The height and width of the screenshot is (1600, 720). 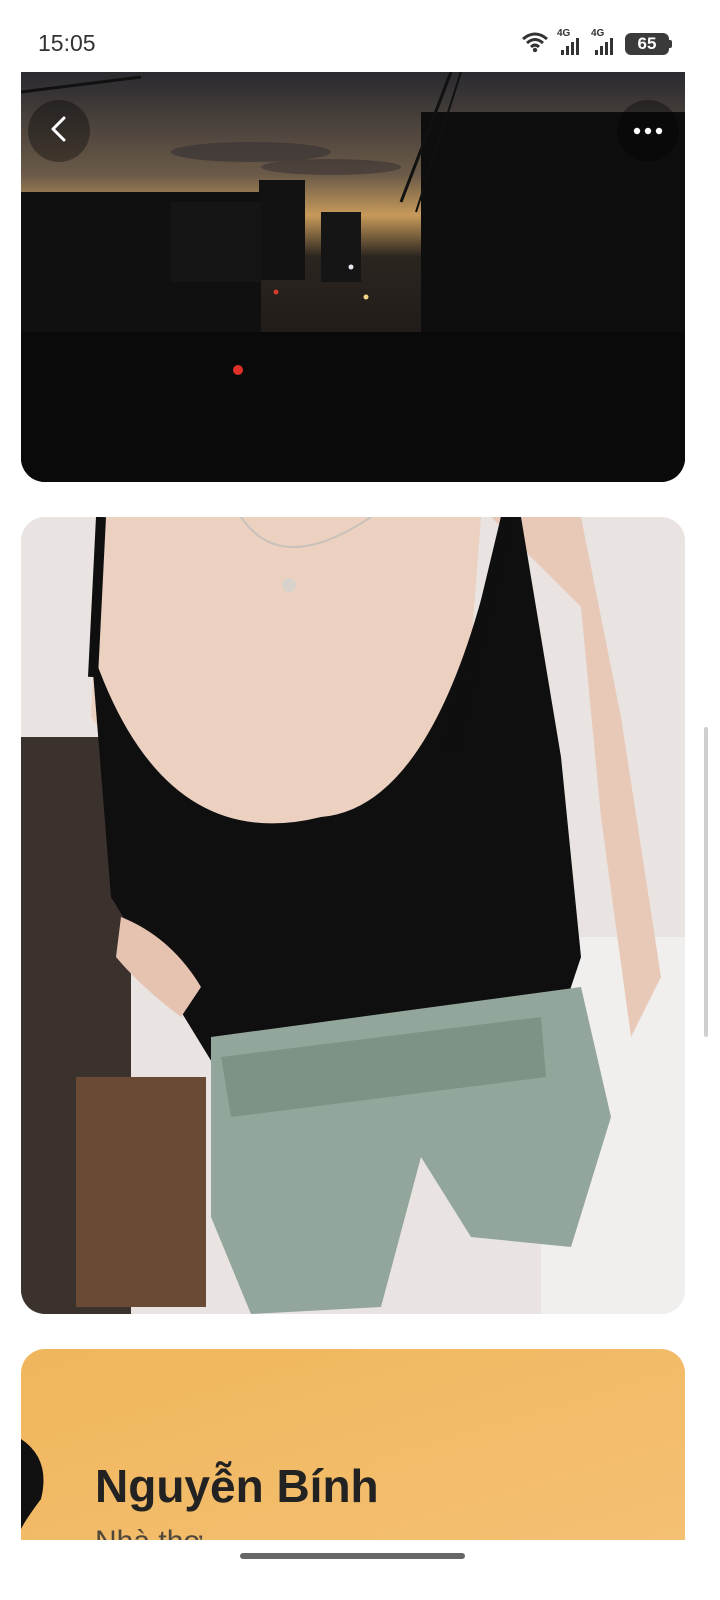 What do you see at coordinates (670, 44) in the screenshot?
I see `battery-tip` at bounding box center [670, 44].